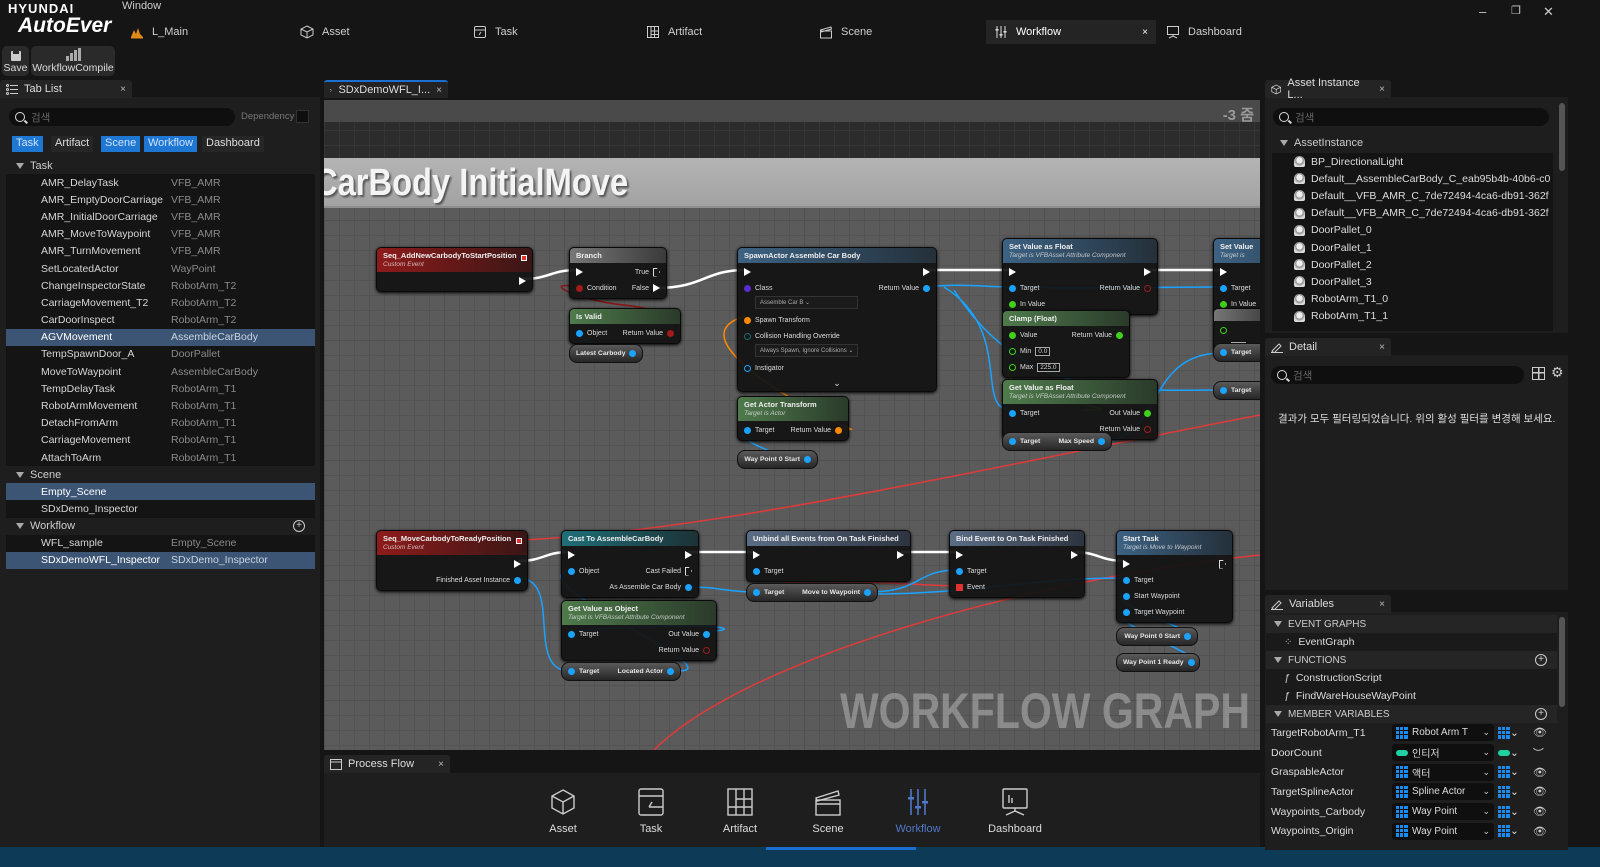 This screenshot has height=867, width=1600. What do you see at coordinates (160, 303) in the screenshot?
I see `tree-item: CarriageMovement_T2 RobotArm_T2` at bounding box center [160, 303].